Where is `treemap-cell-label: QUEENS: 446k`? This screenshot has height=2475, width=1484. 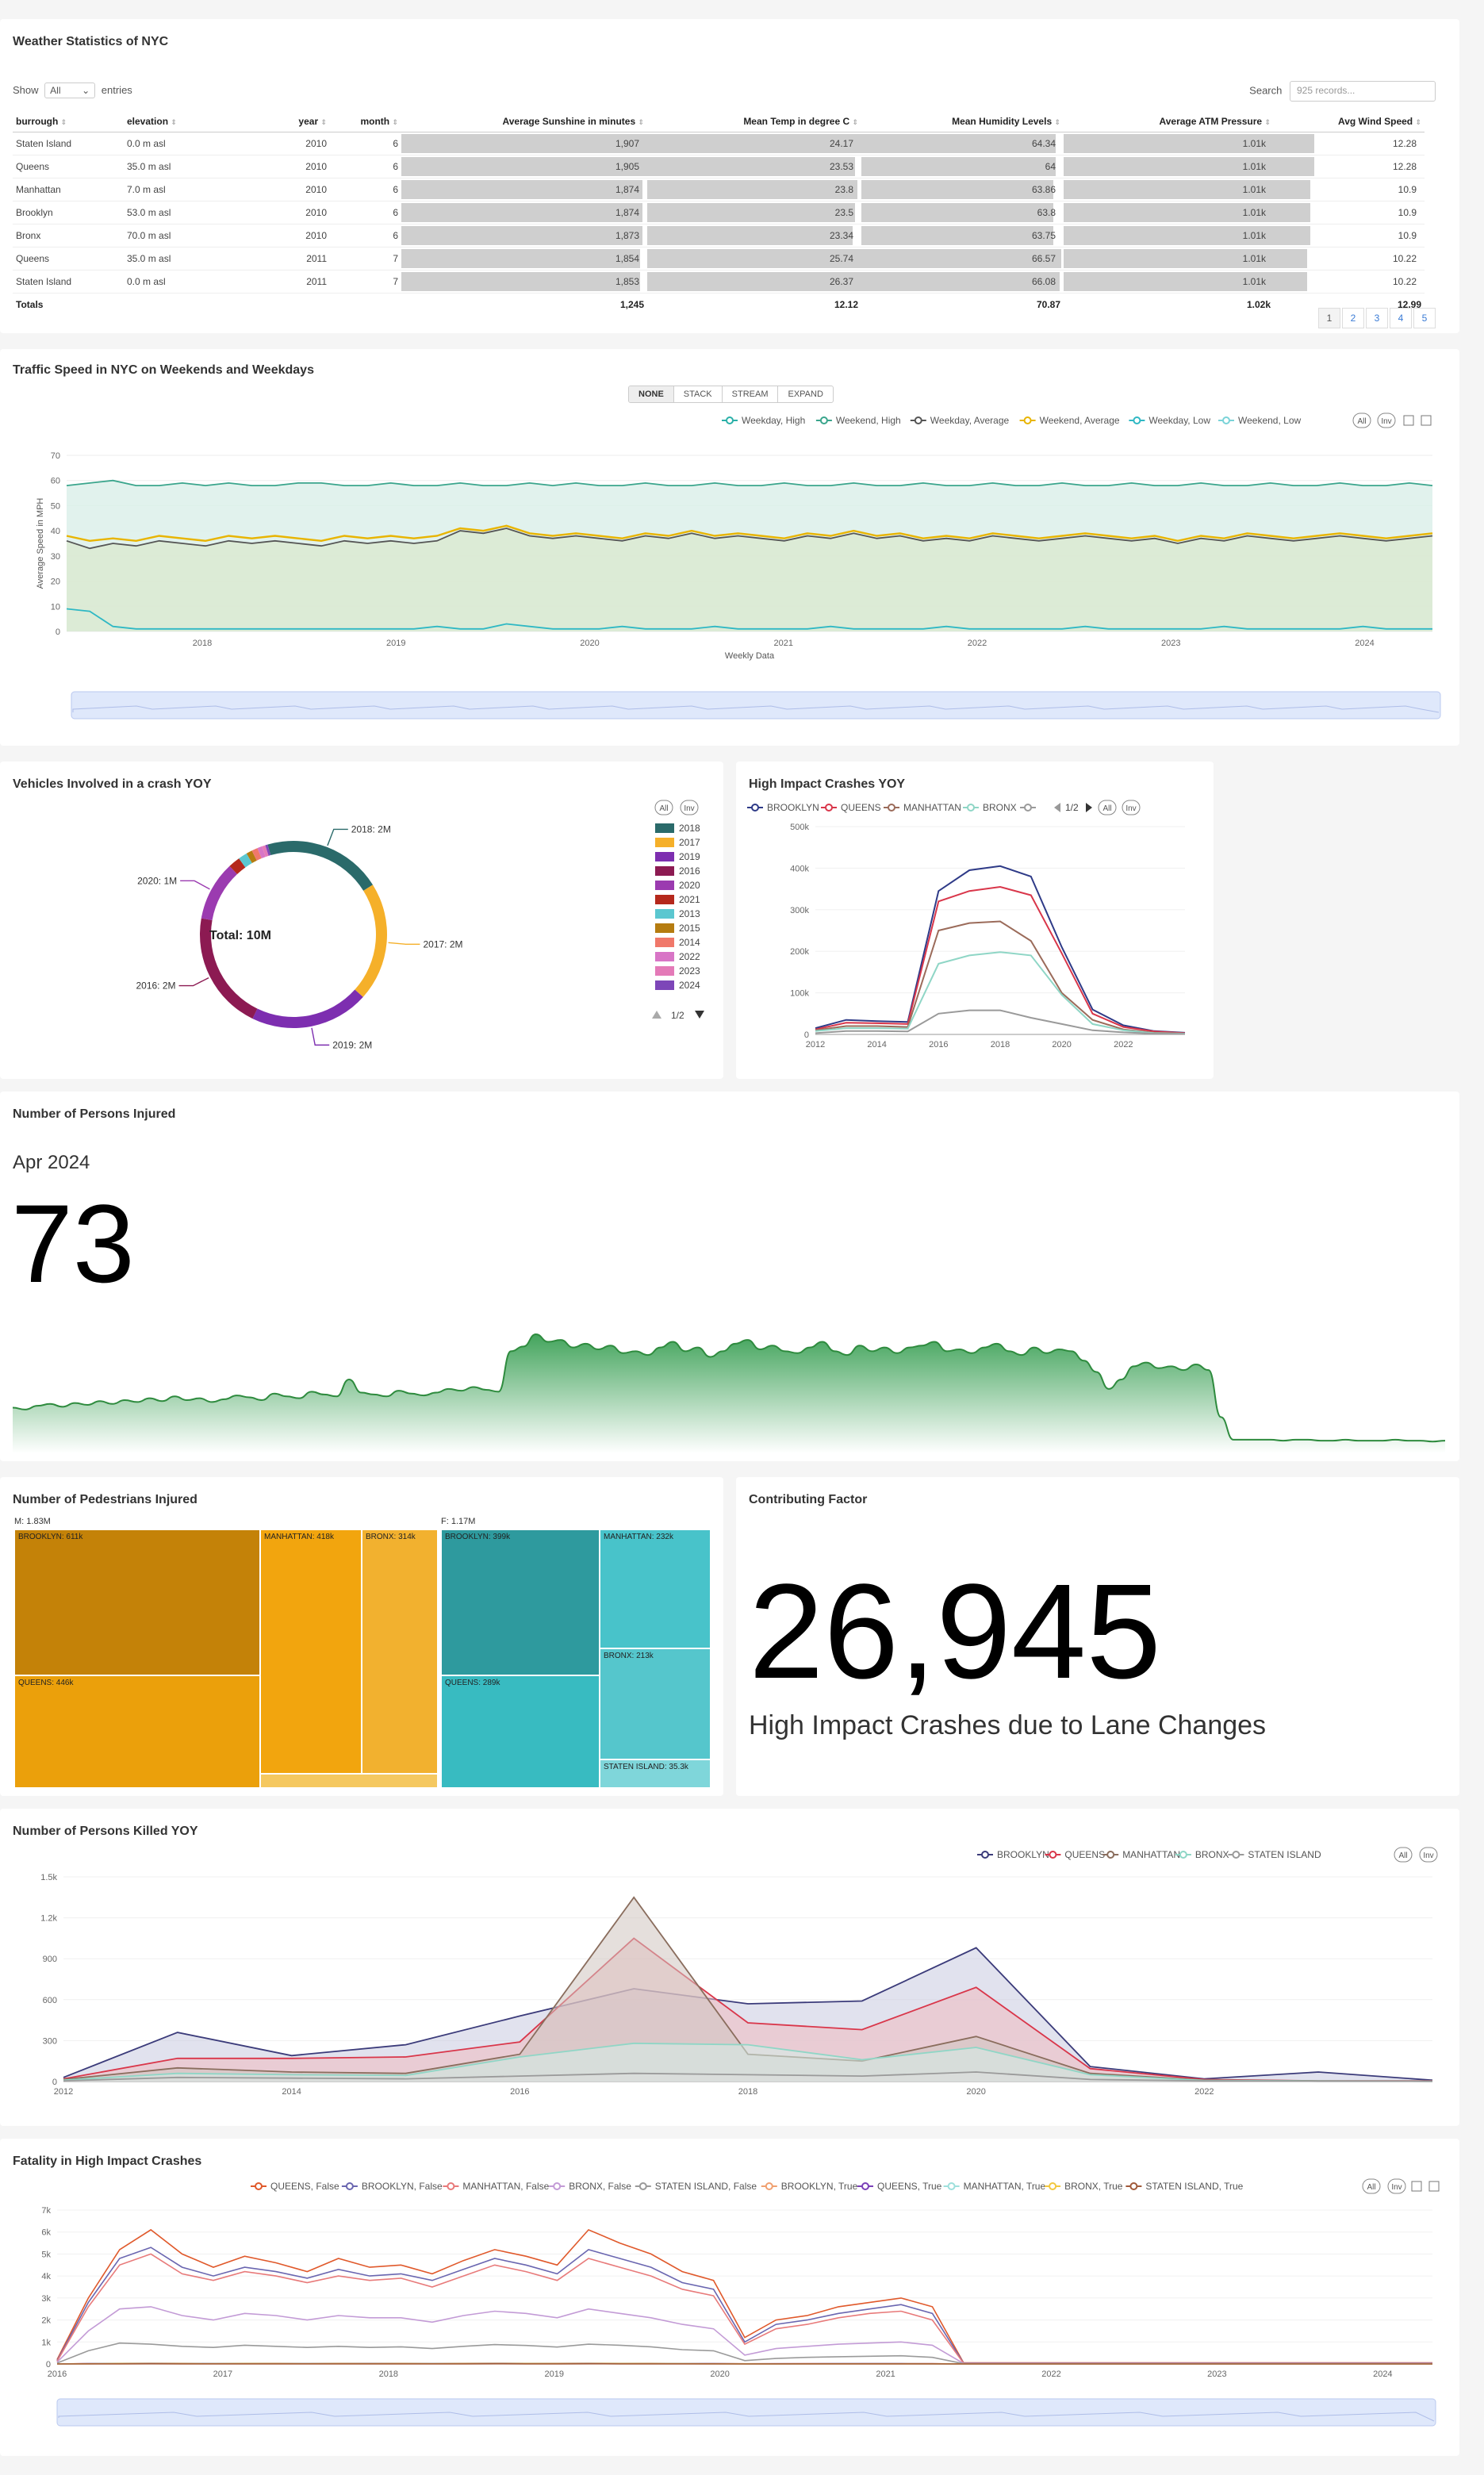 treemap-cell-label: QUEENS: 446k is located at coordinates (46, 1683).